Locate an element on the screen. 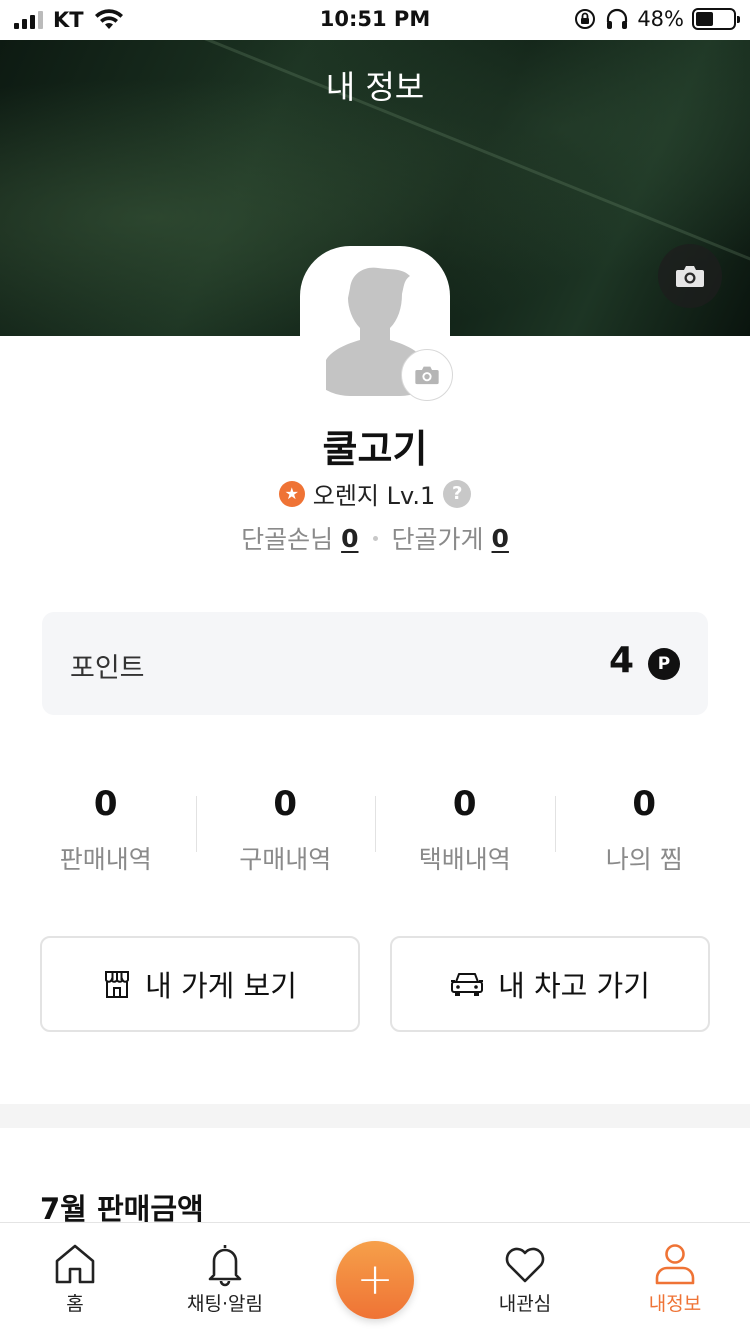 The image size is (750, 1334). regular-stores-count: 0 is located at coordinates (500, 538).